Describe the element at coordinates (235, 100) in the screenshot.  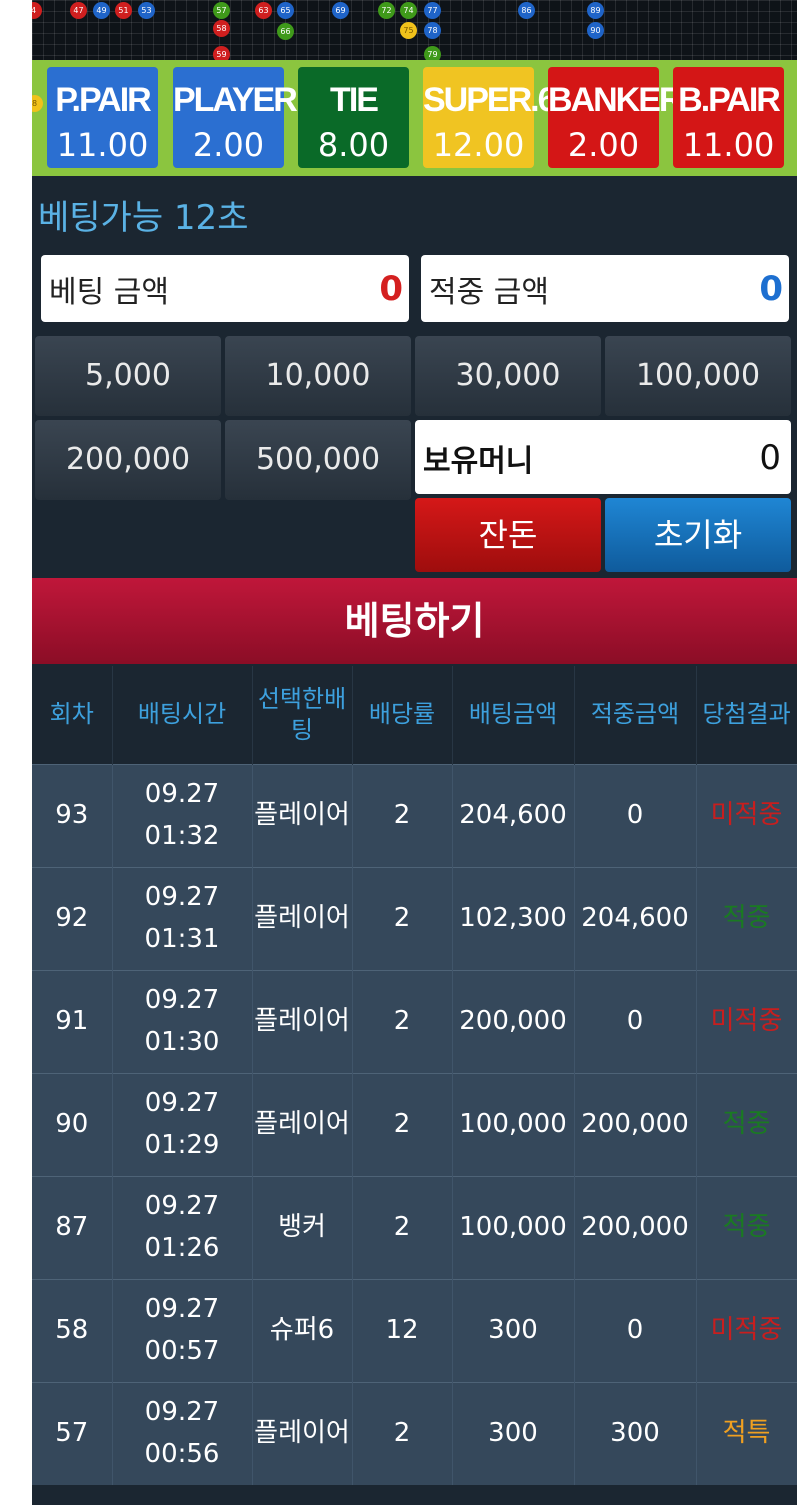
I see `odds-name: PLAYER` at that location.